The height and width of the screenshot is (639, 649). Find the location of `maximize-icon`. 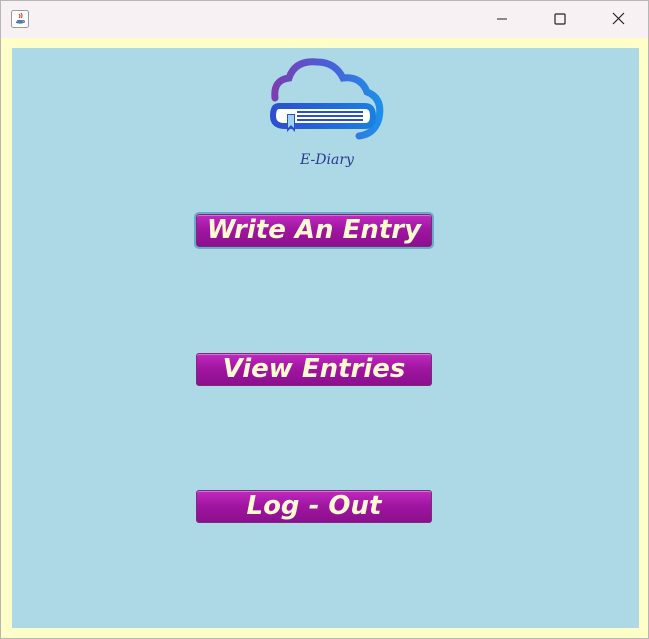

maximize-icon is located at coordinates (560, 19).